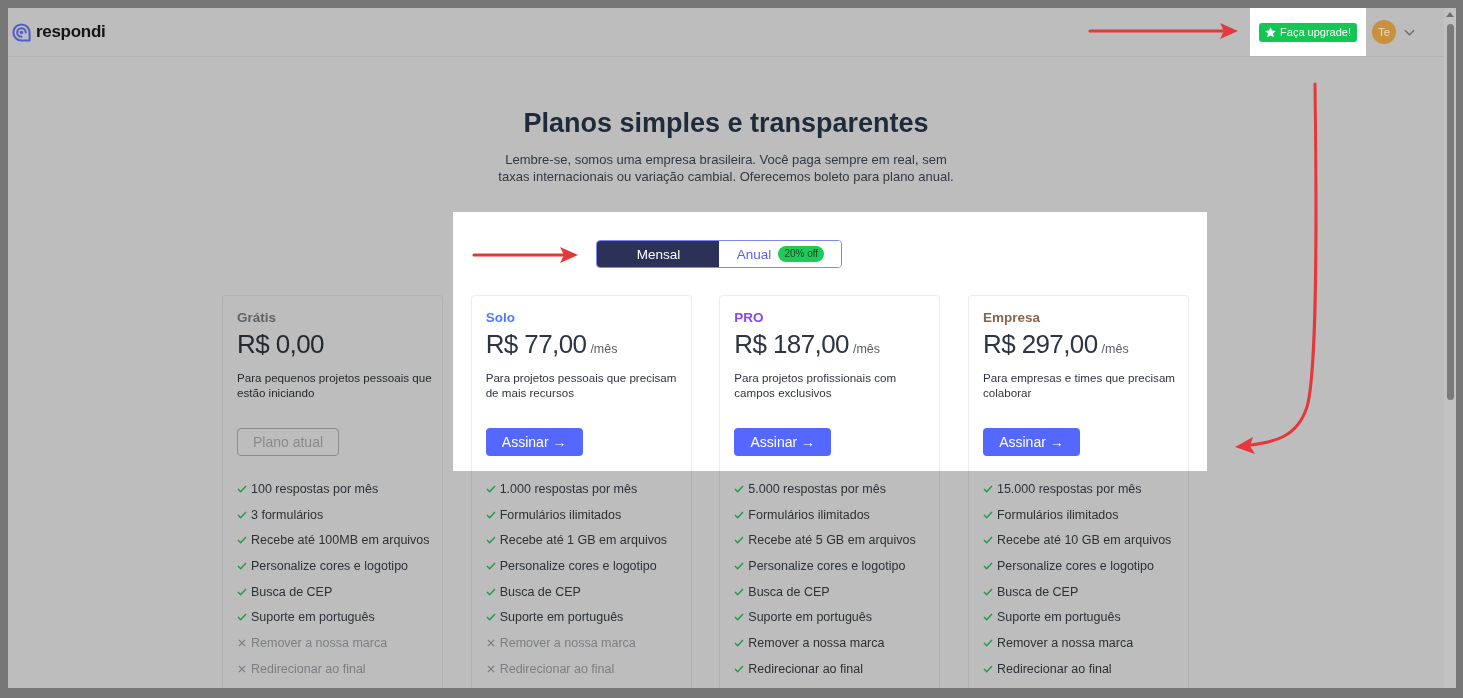  Describe the element at coordinates (1011, 318) in the screenshot. I see `plan-name: Empresa` at that location.